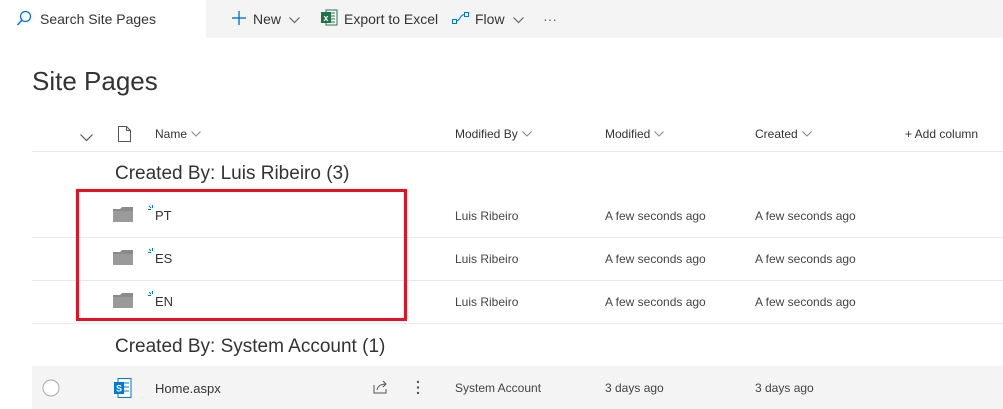  I want to click on new-button: New, so click(265, 19).